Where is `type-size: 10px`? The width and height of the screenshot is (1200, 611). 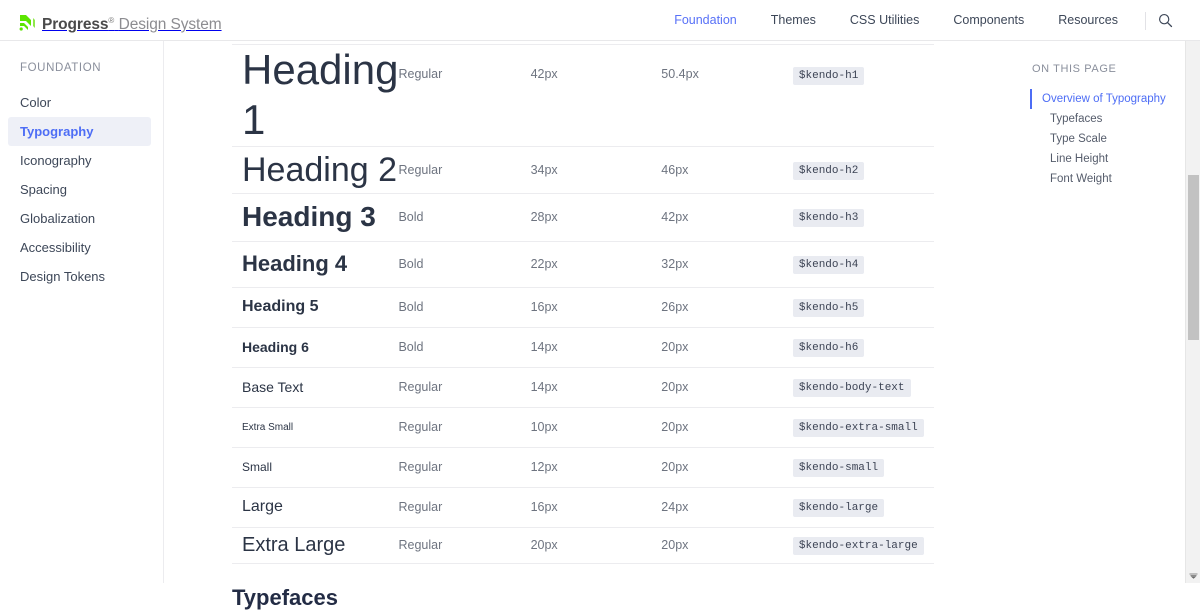
type-size: 10px is located at coordinates (544, 427).